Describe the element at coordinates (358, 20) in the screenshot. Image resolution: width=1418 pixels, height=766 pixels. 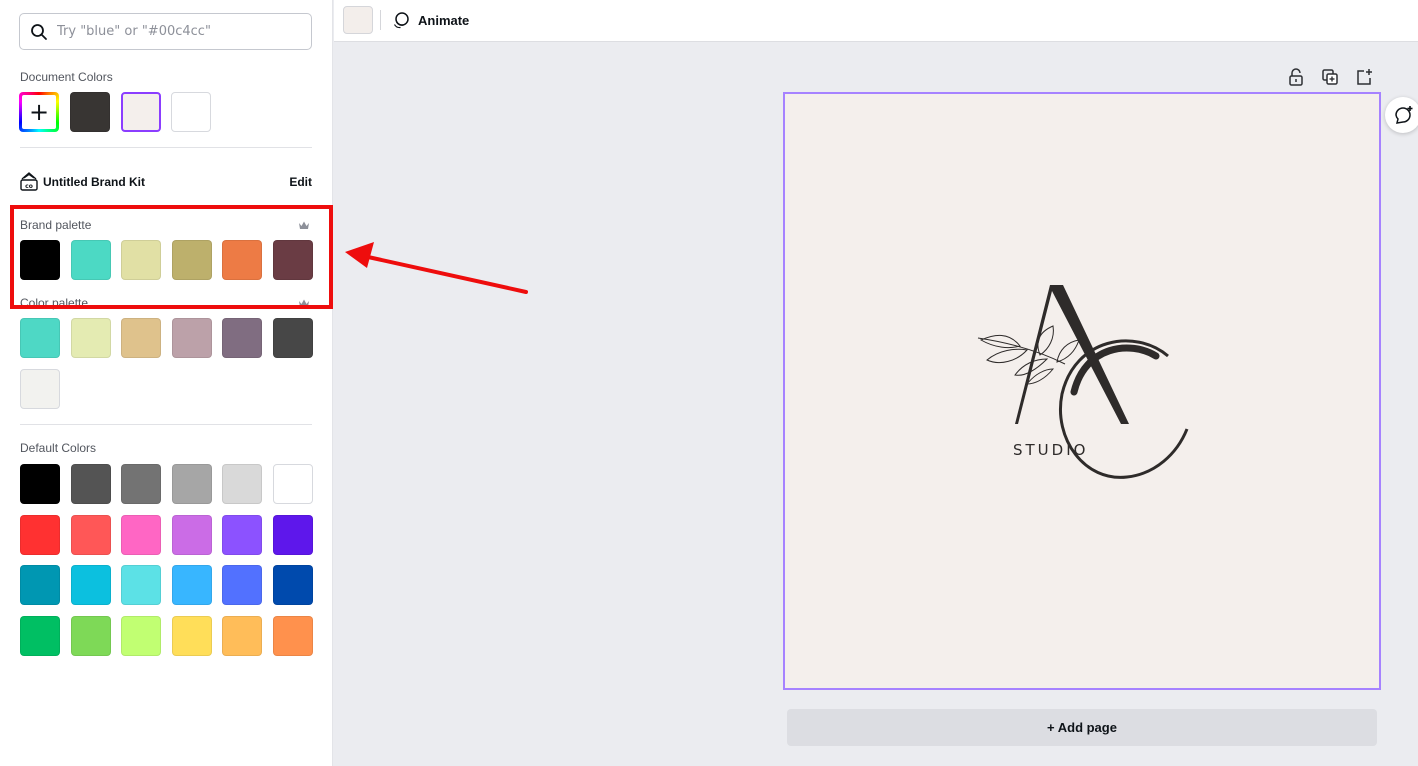
I see `background-color-button` at that location.